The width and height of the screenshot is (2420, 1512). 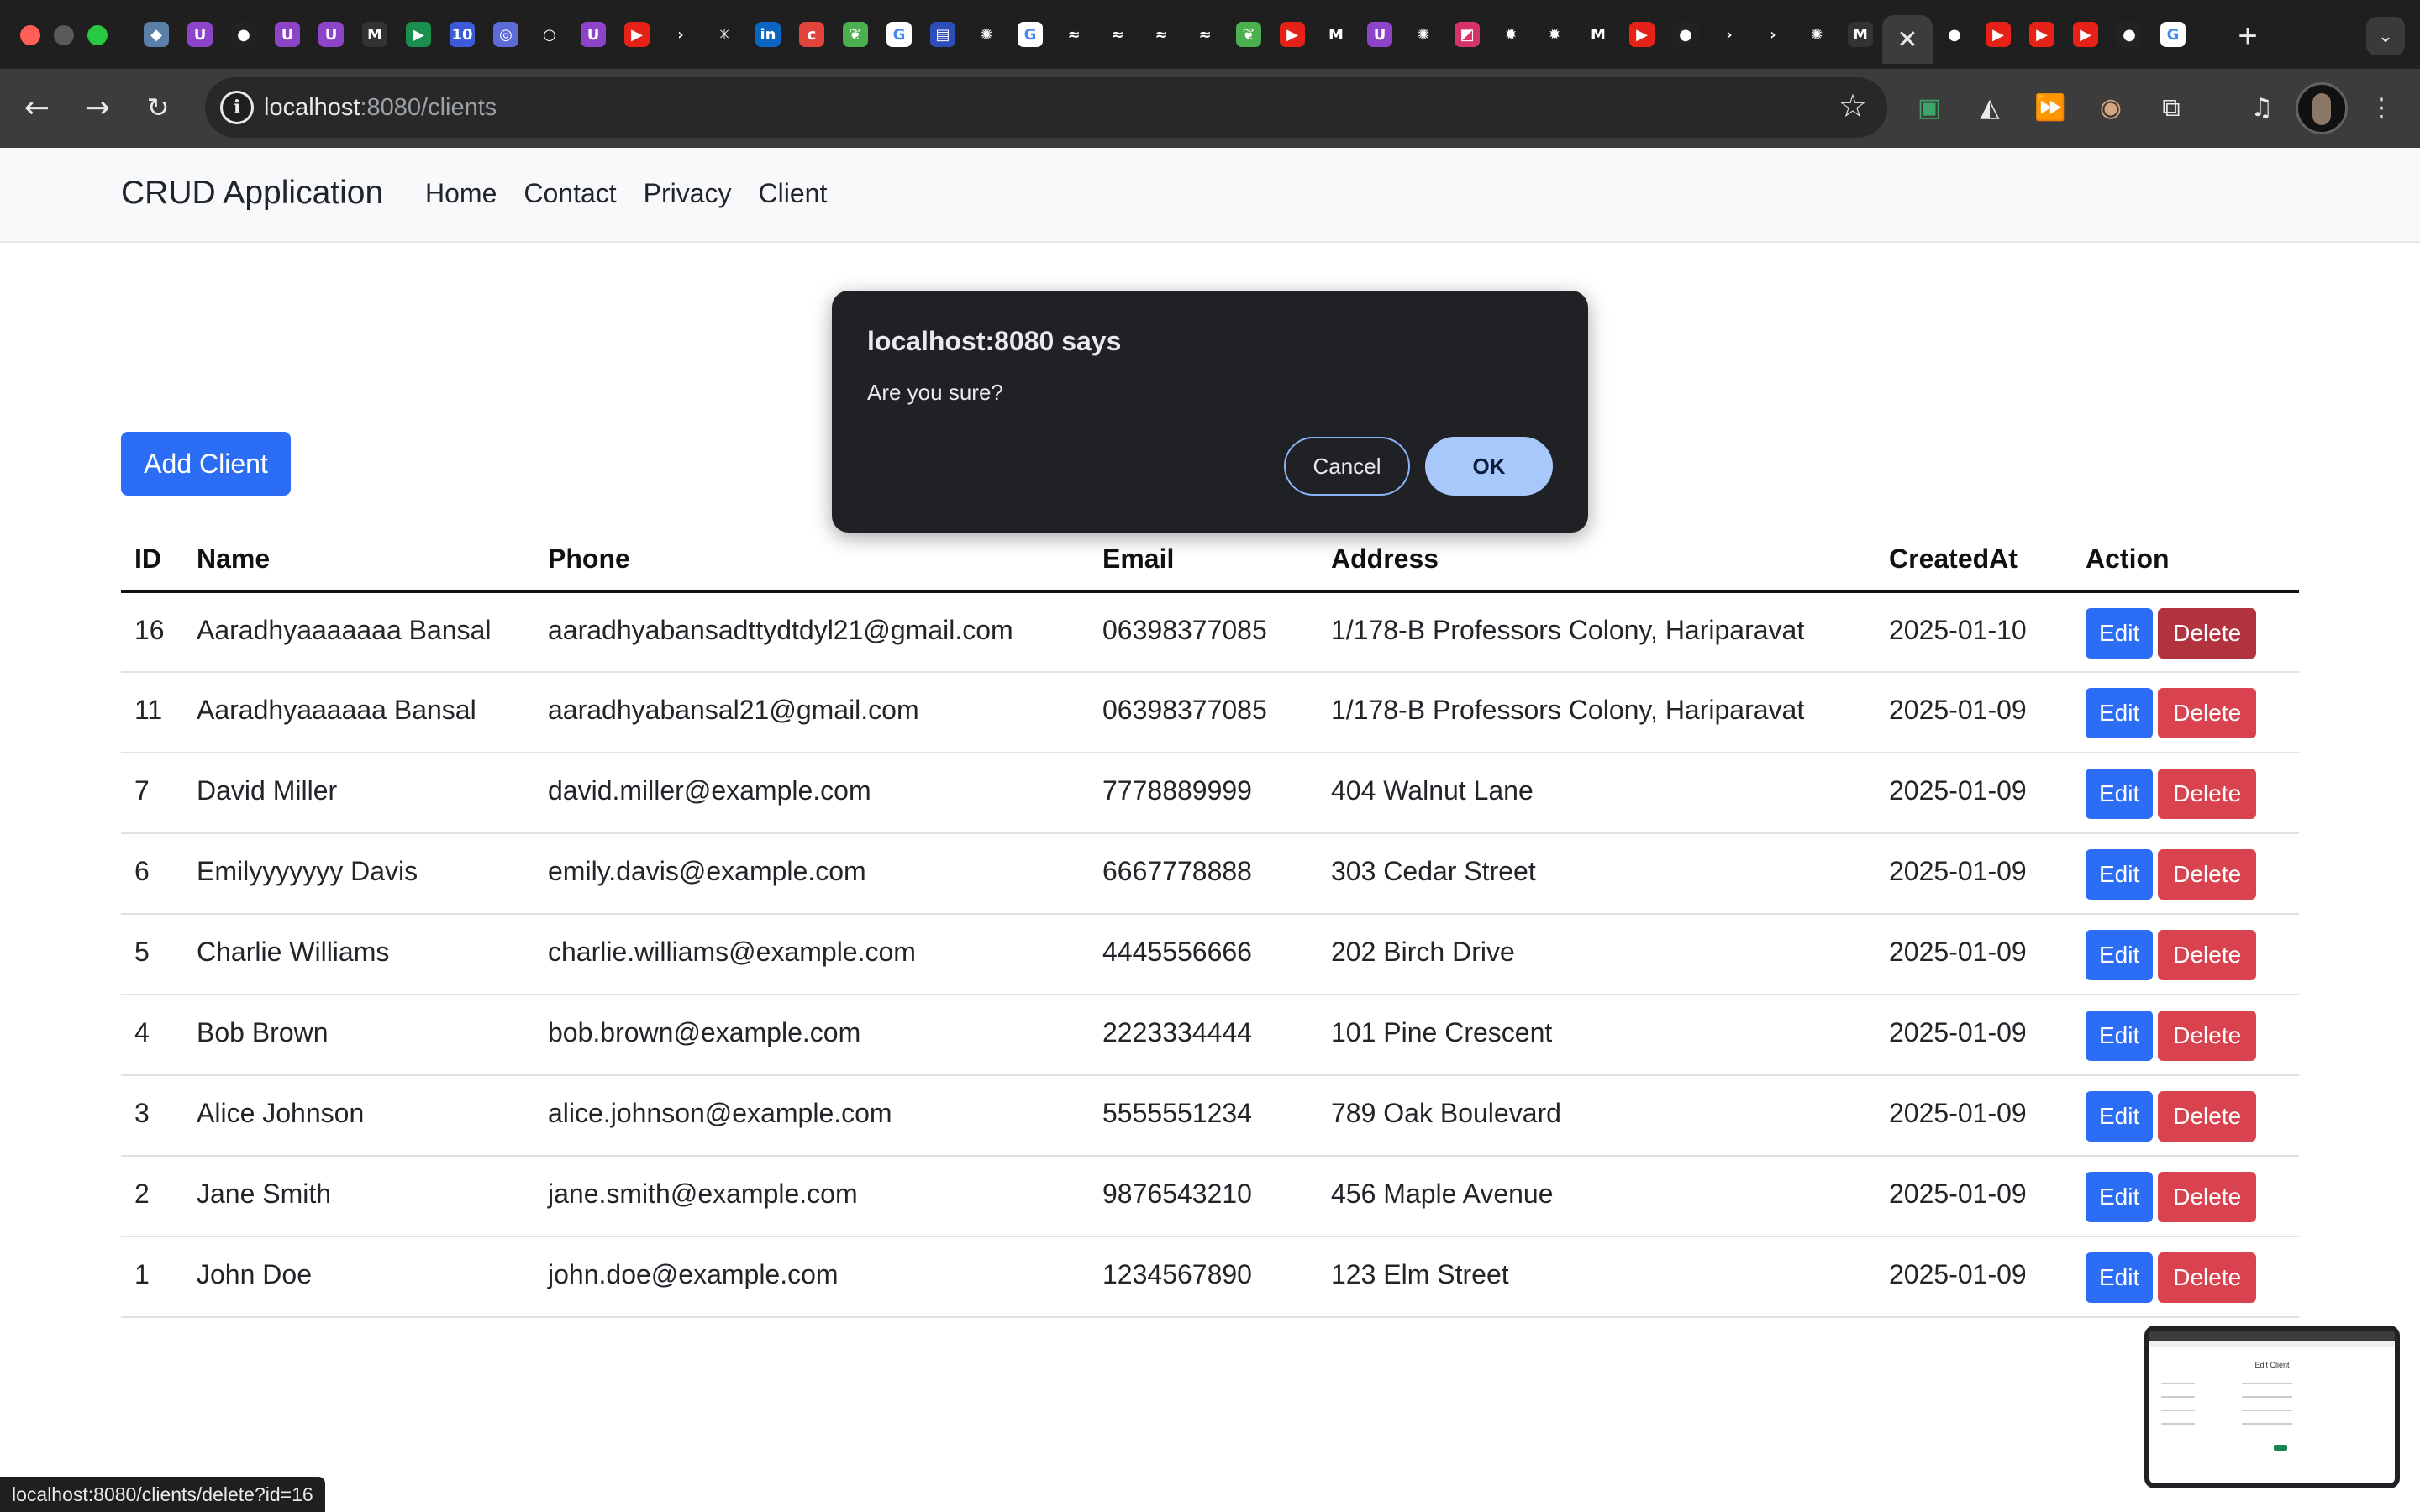 I want to click on cell-action: Edit Delete, so click(x=2185, y=954).